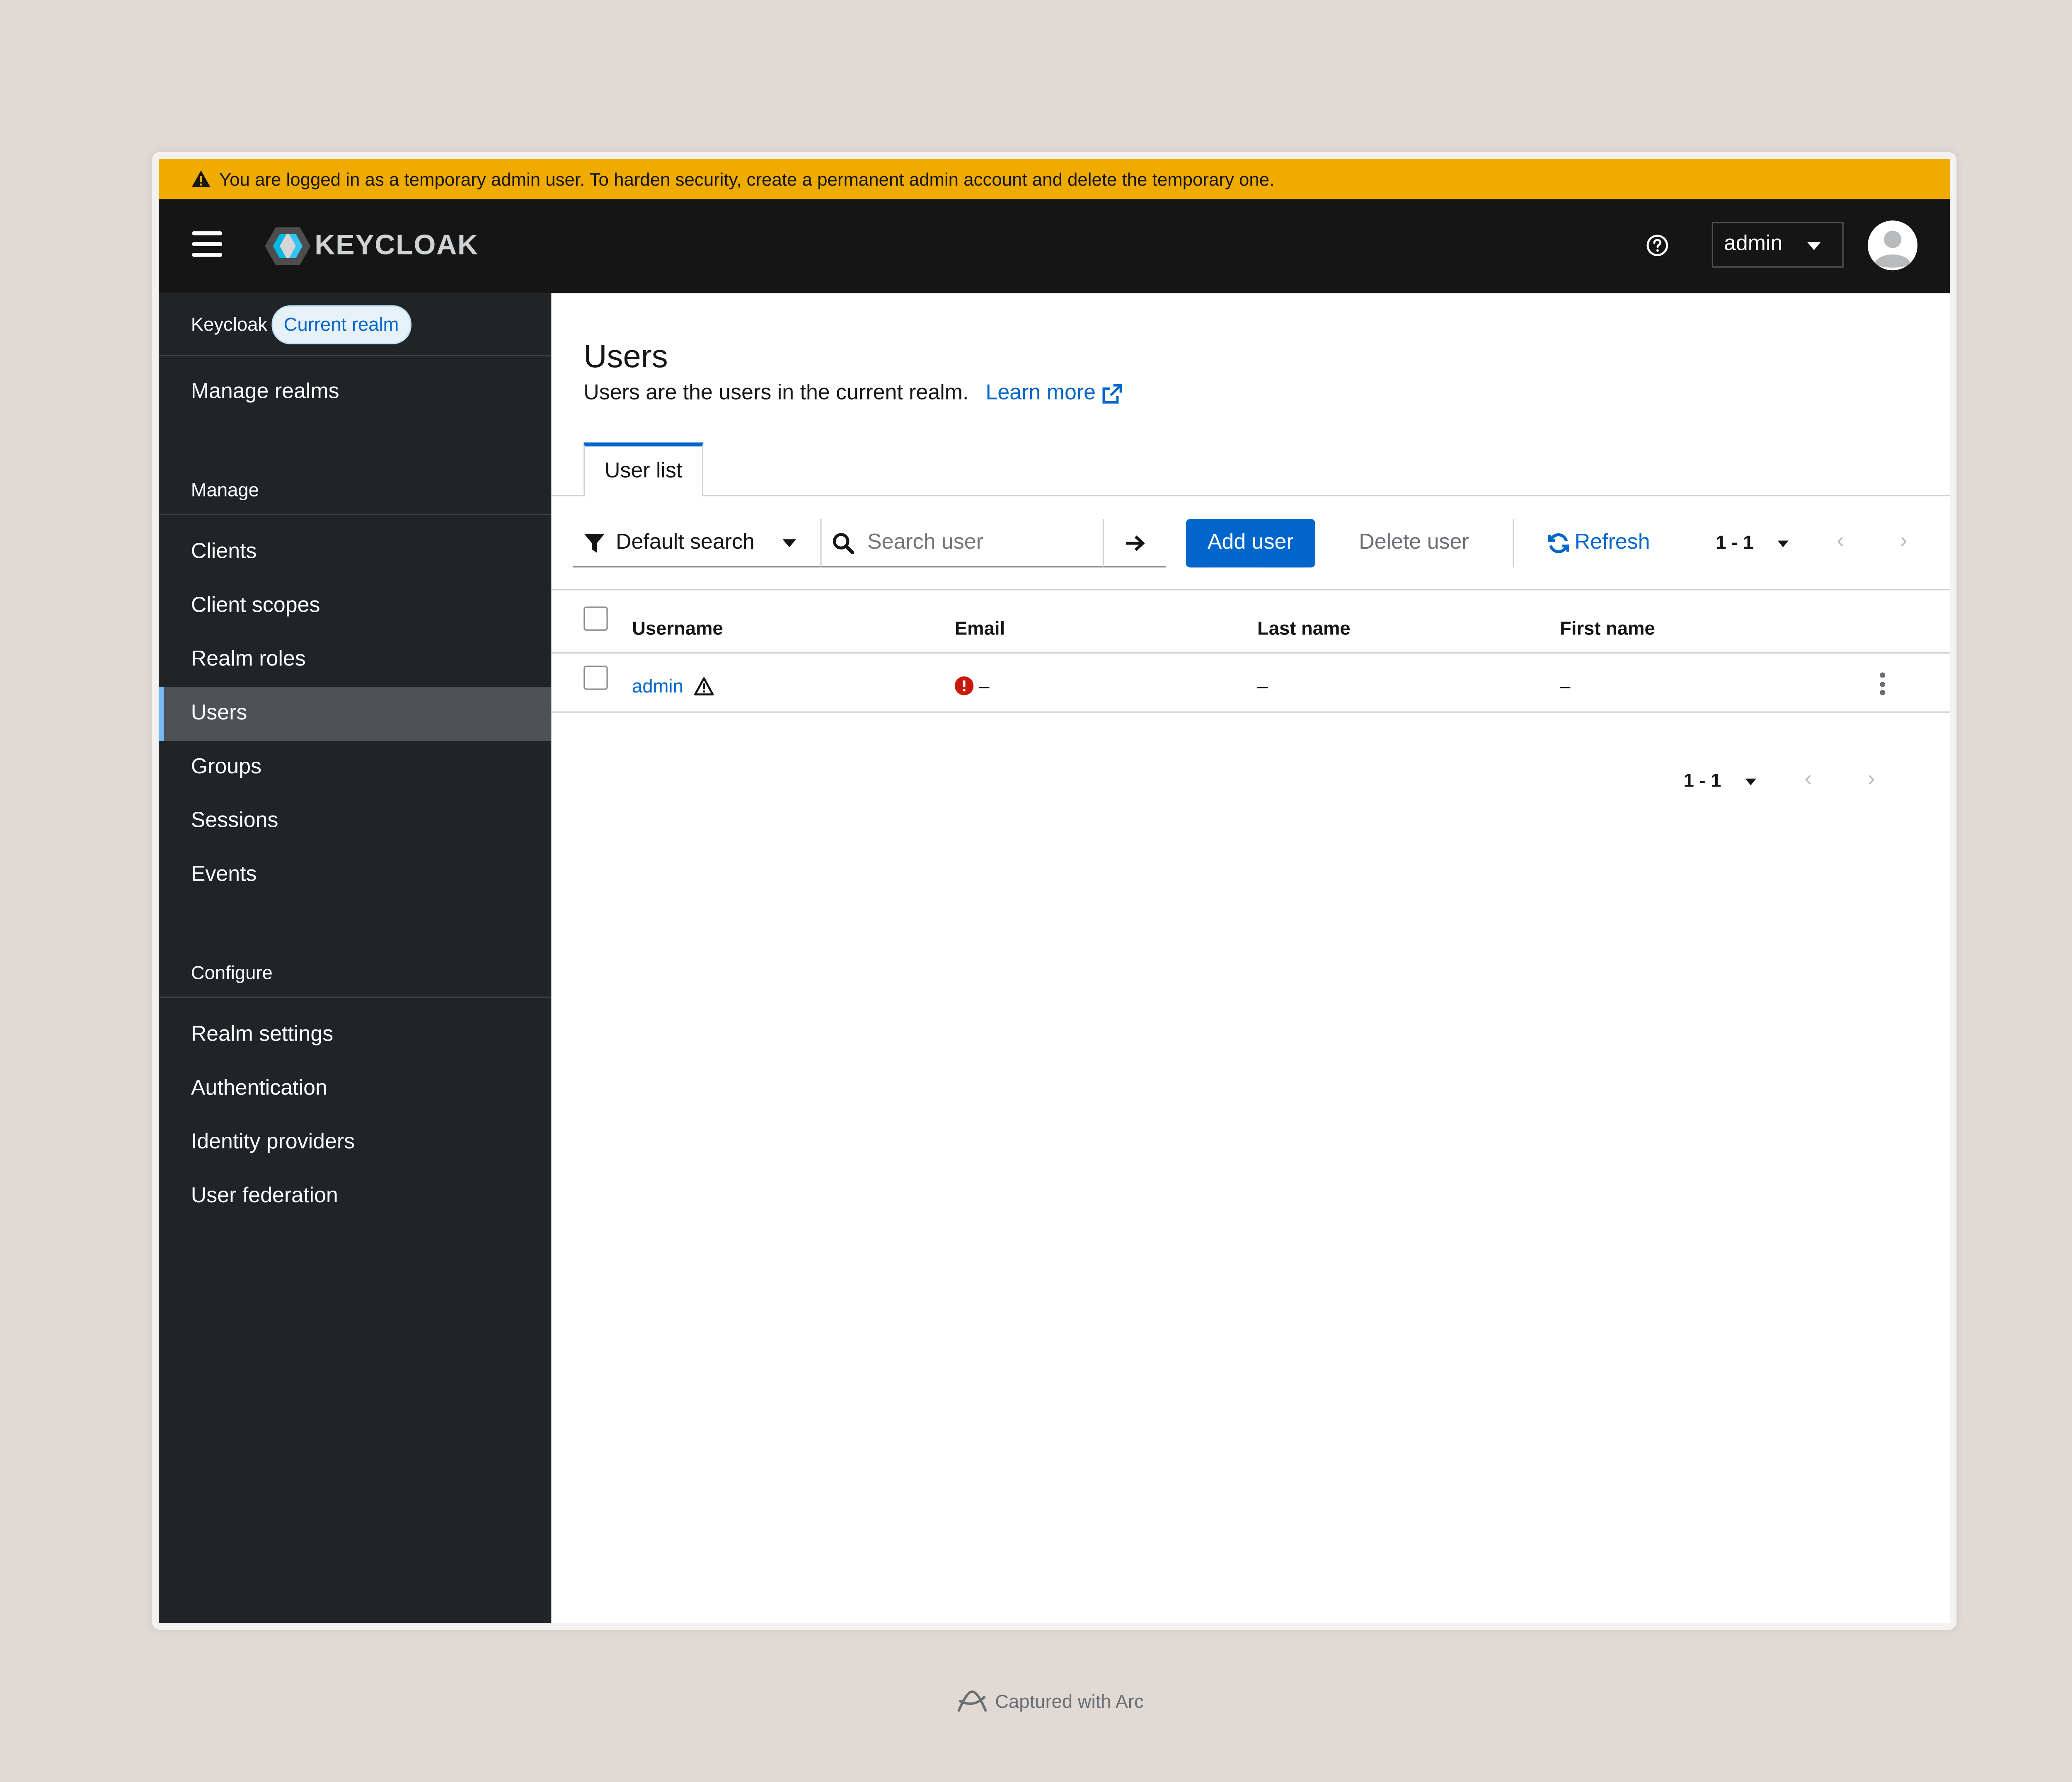 The height and width of the screenshot is (1782, 2072). What do you see at coordinates (355, 1089) in the screenshot?
I see `sidebar-item-authentication: Authentication` at bounding box center [355, 1089].